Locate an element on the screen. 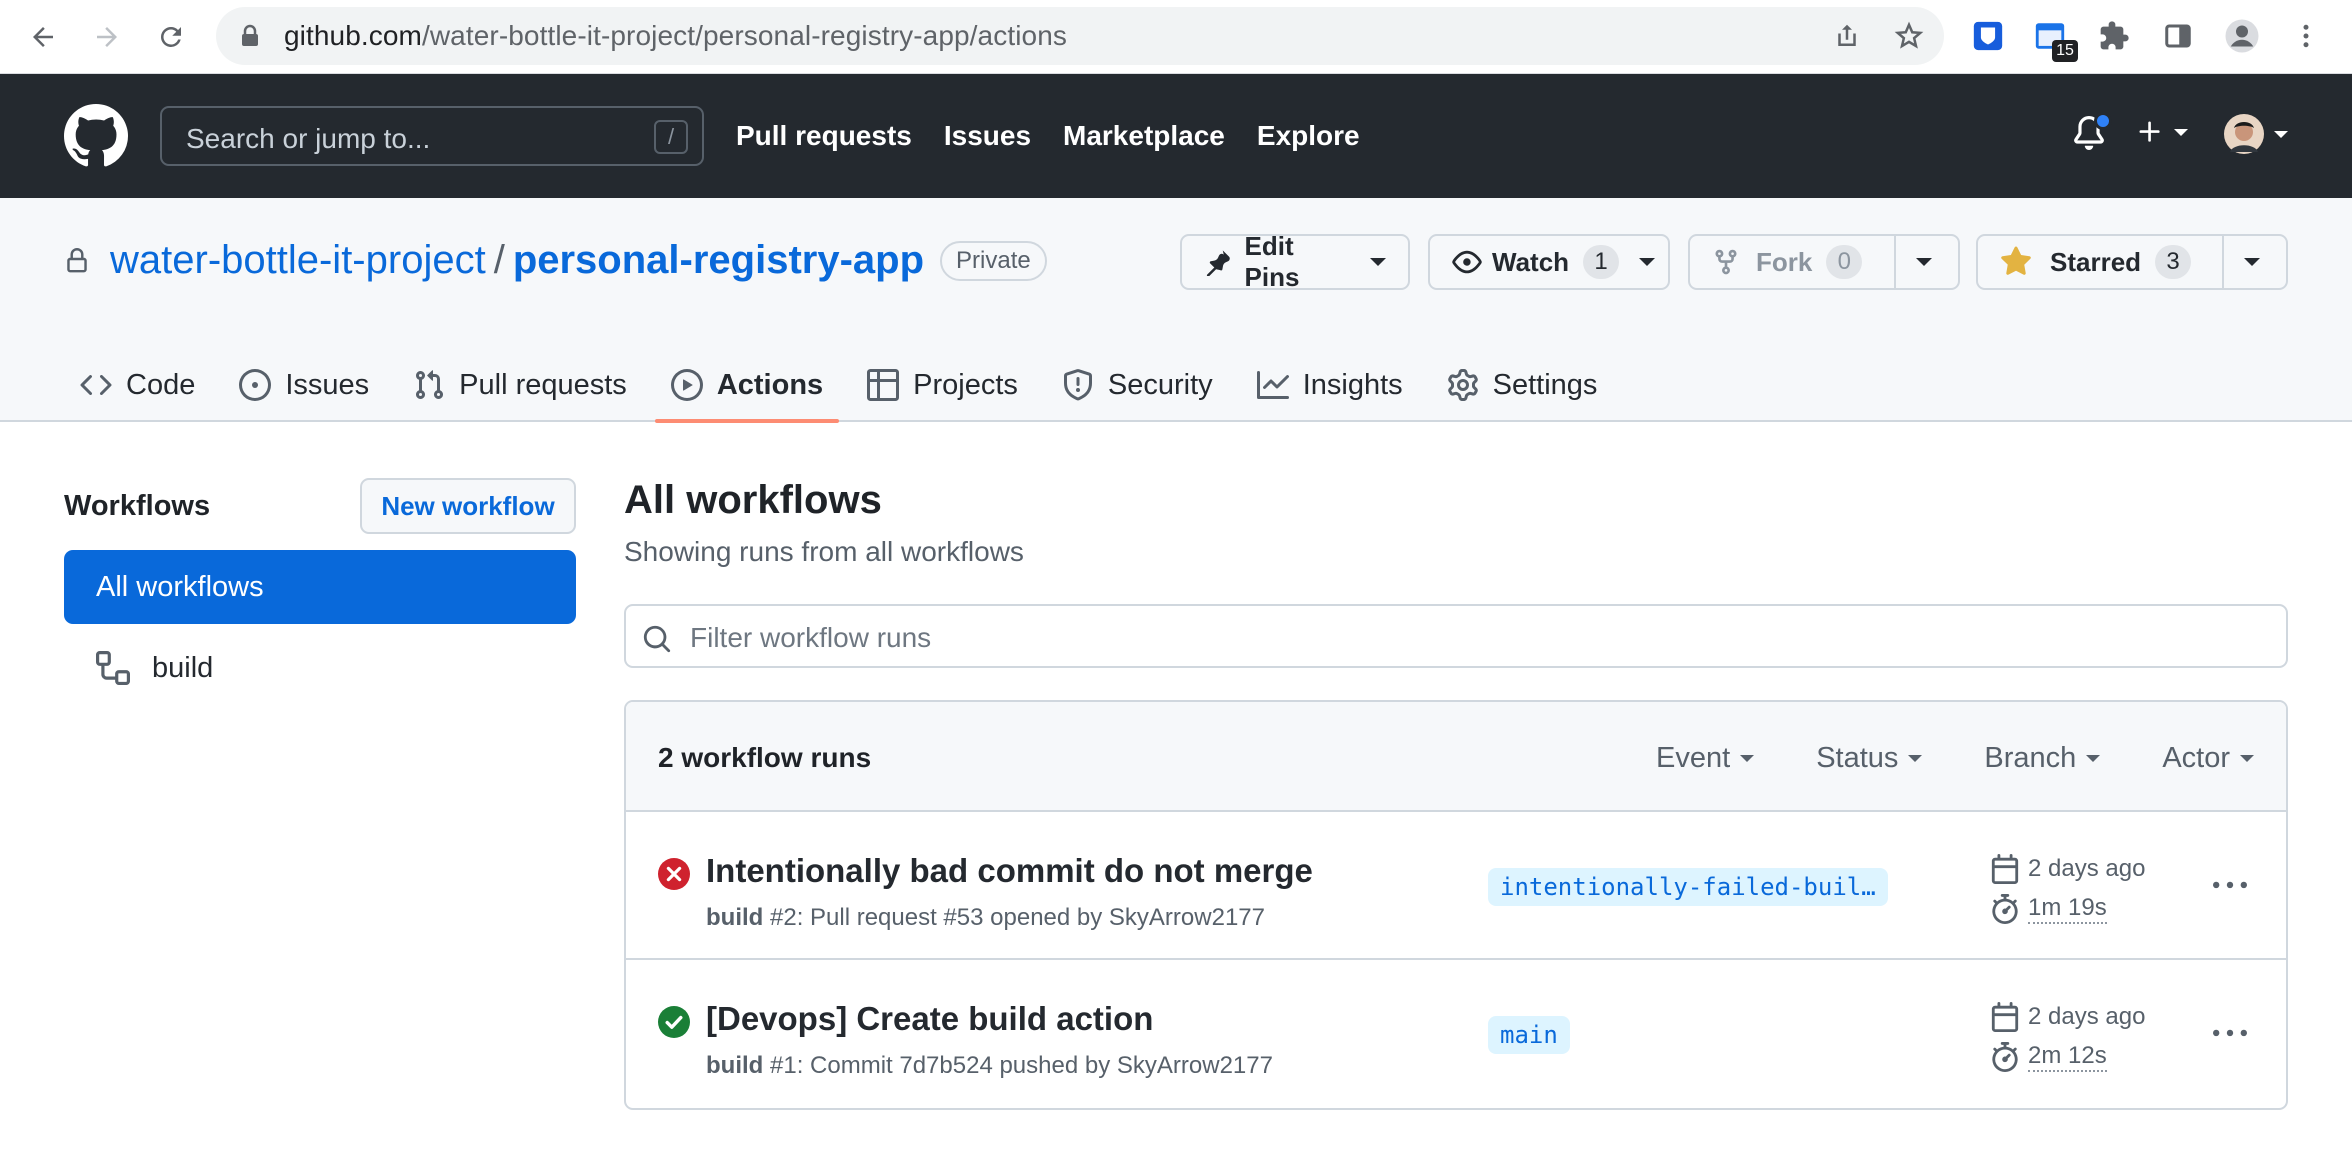  branch-filter-dropdown: Branch is located at coordinates (2042, 758).